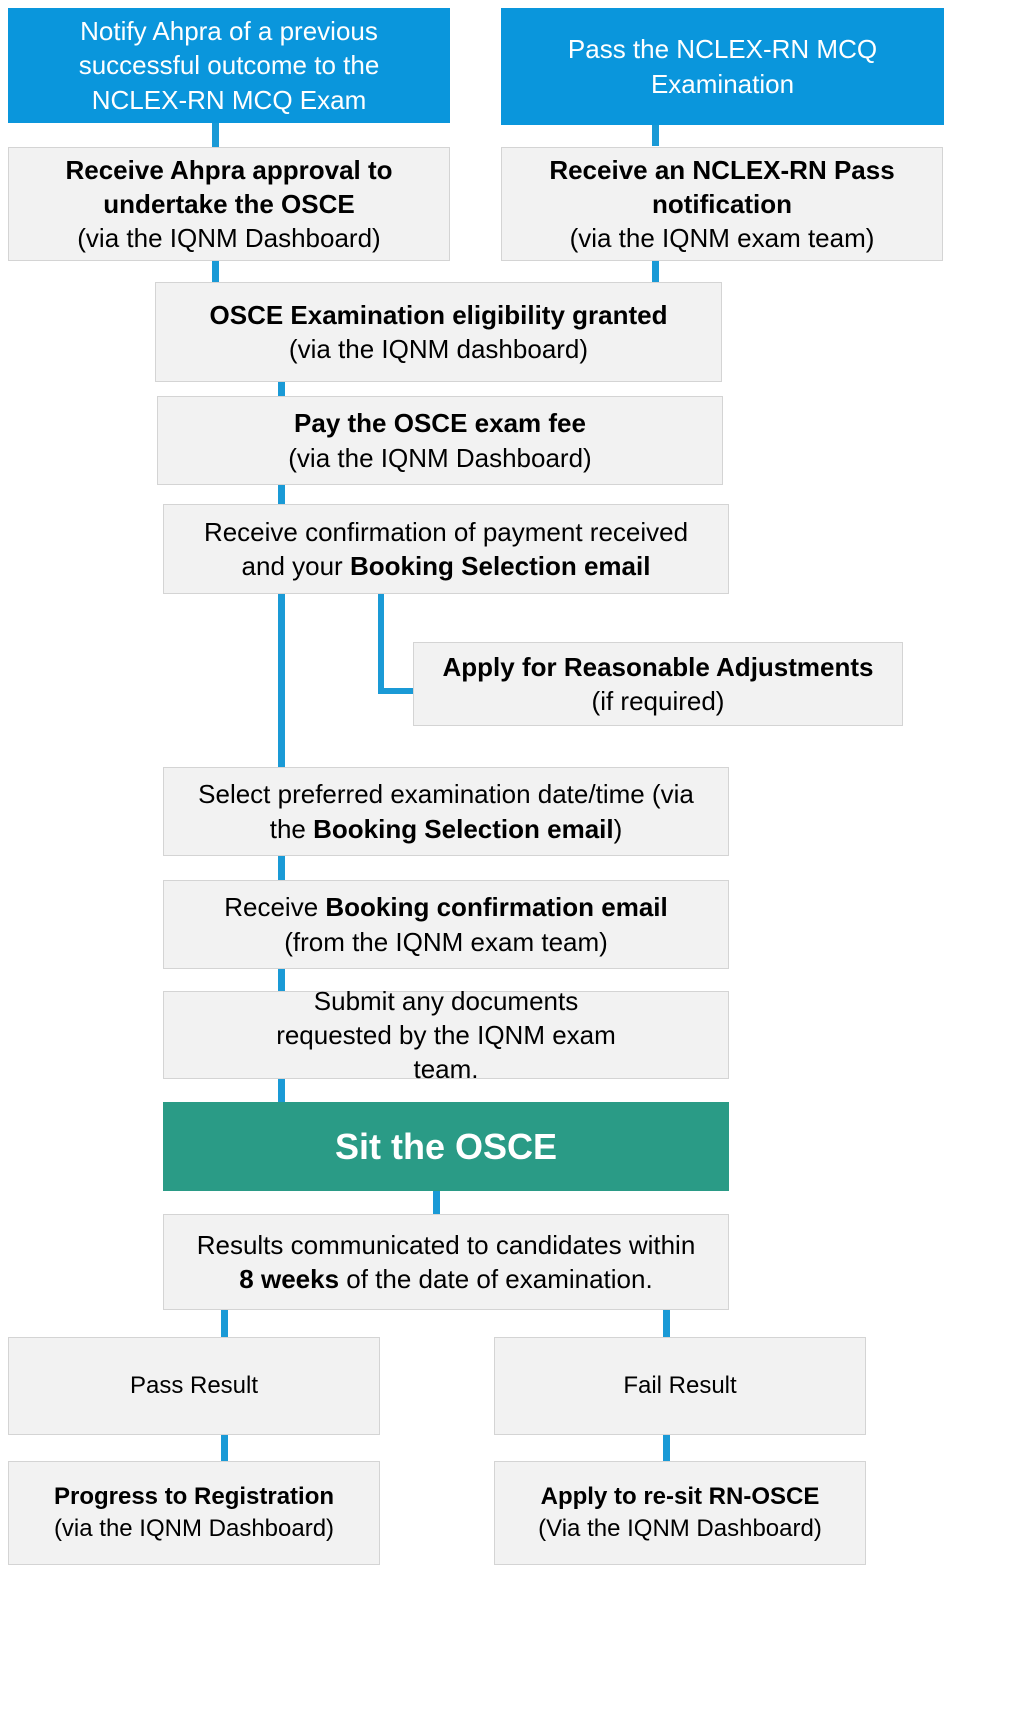 This screenshot has width=1033, height=1719. I want to click on fail-result-box: Fail Result, so click(680, 1386).